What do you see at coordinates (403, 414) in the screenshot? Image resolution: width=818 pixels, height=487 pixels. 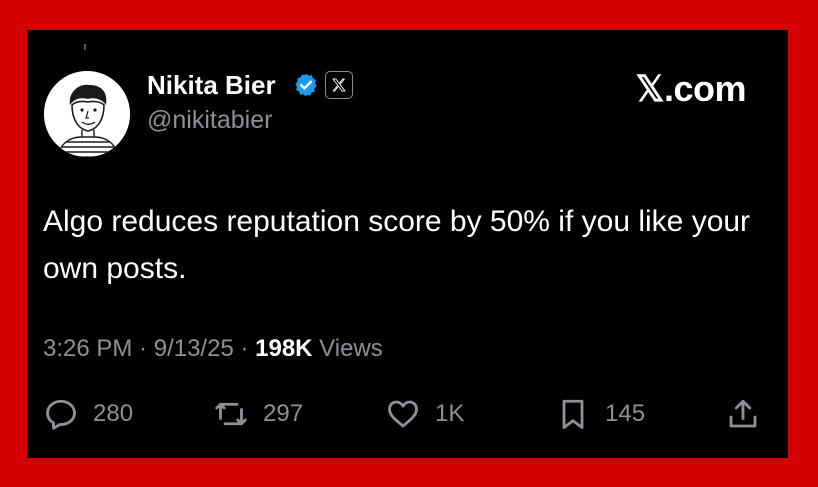 I see `heart-icon` at bounding box center [403, 414].